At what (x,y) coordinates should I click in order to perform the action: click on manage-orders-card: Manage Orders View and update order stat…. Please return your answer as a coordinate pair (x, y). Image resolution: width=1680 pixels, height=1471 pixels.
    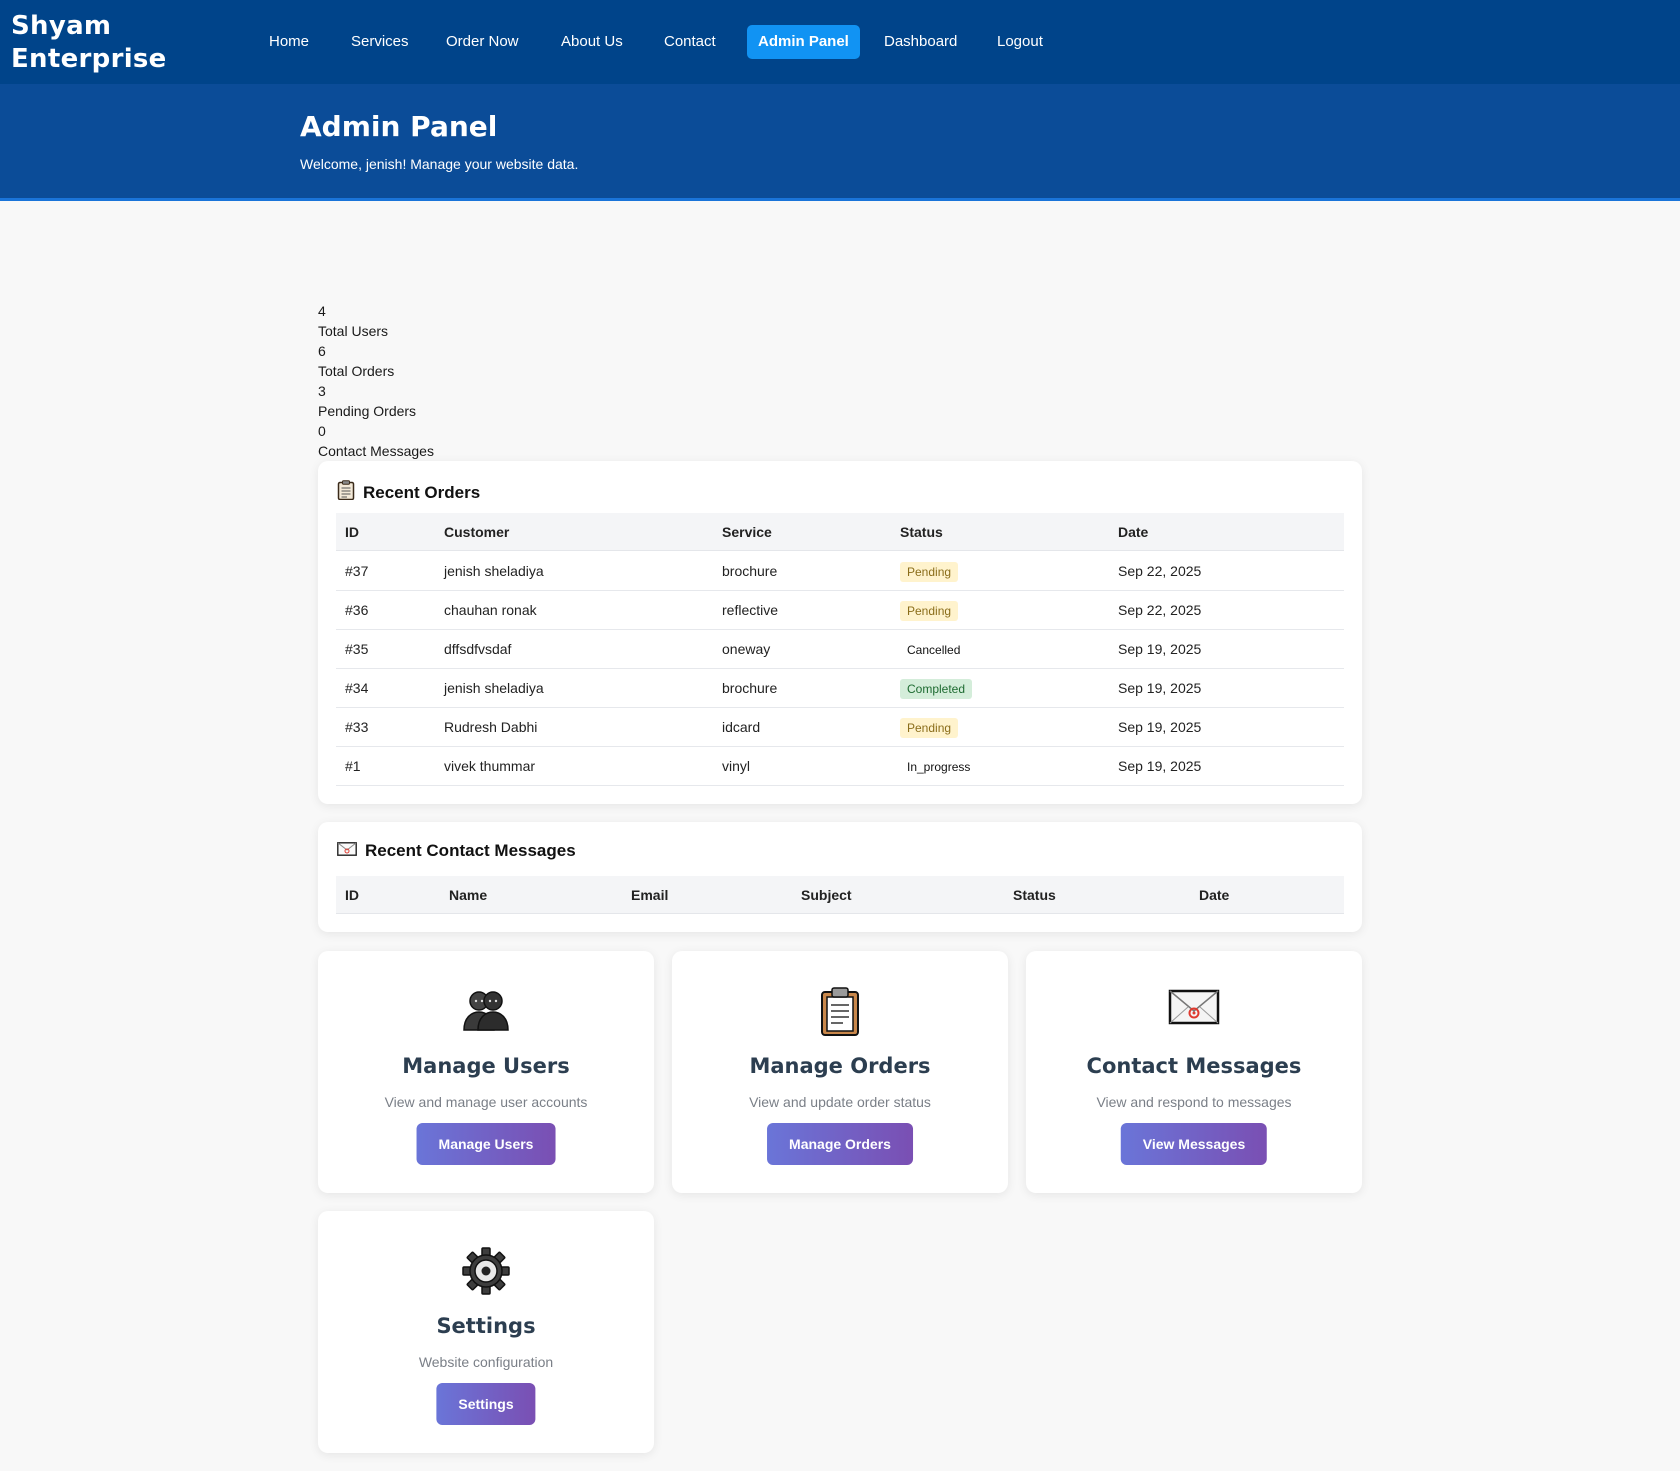
    Looking at the image, I should click on (840, 1072).